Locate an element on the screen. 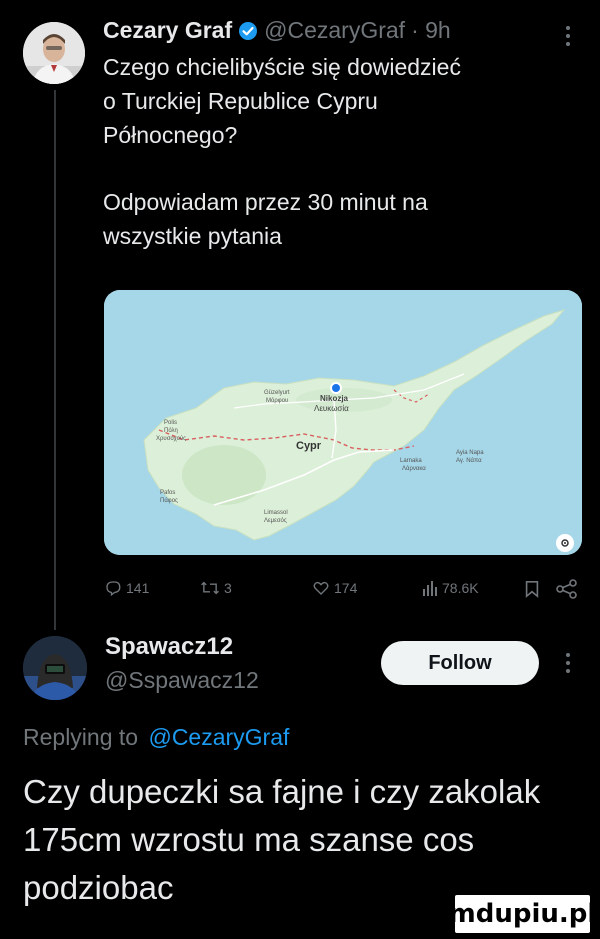 Image resolution: width=600 pixels, height=939 pixels. retweet-action: 3 is located at coordinates (216, 588).